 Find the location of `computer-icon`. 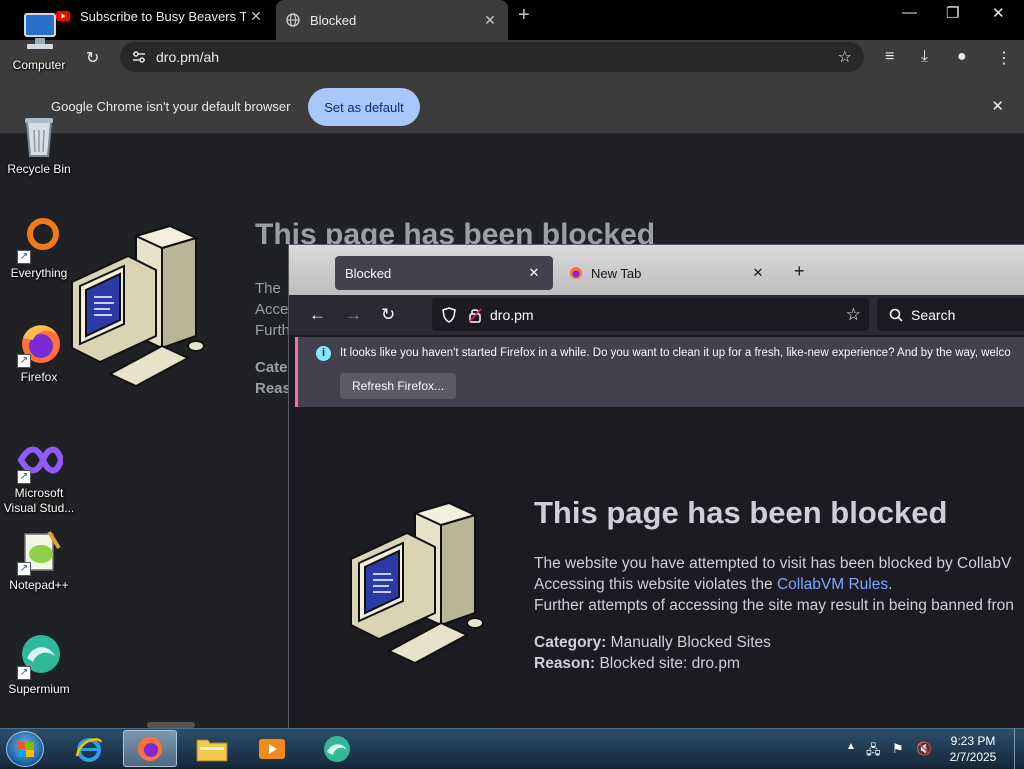

computer-icon is located at coordinates (39, 32).